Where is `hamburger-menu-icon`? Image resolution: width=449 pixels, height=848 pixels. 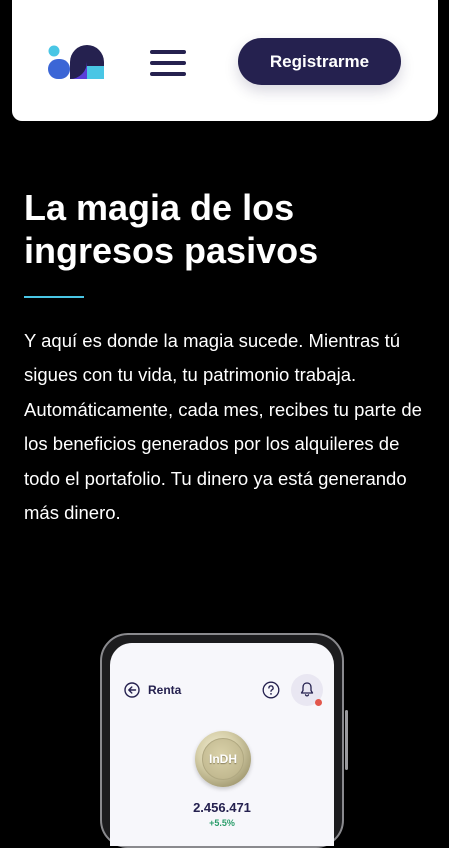 hamburger-menu-icon is located at coordinates (168, 63).